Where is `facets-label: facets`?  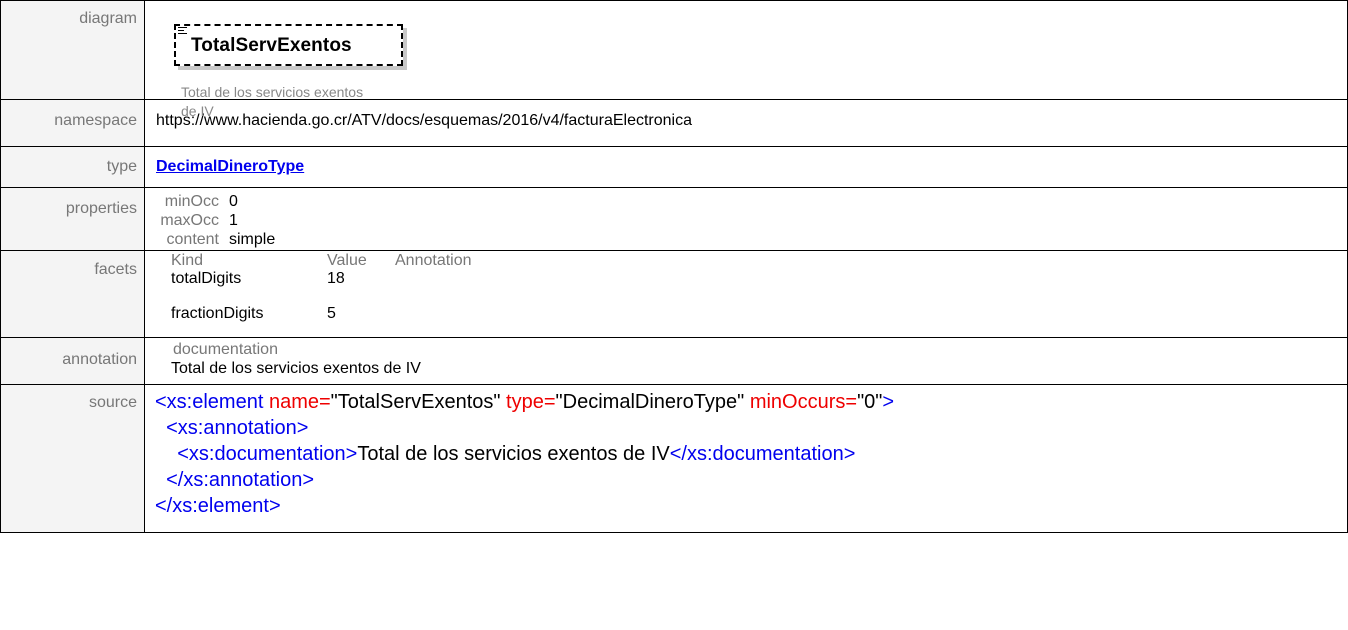
facets-label: facets is located at coordinates (72, 294).